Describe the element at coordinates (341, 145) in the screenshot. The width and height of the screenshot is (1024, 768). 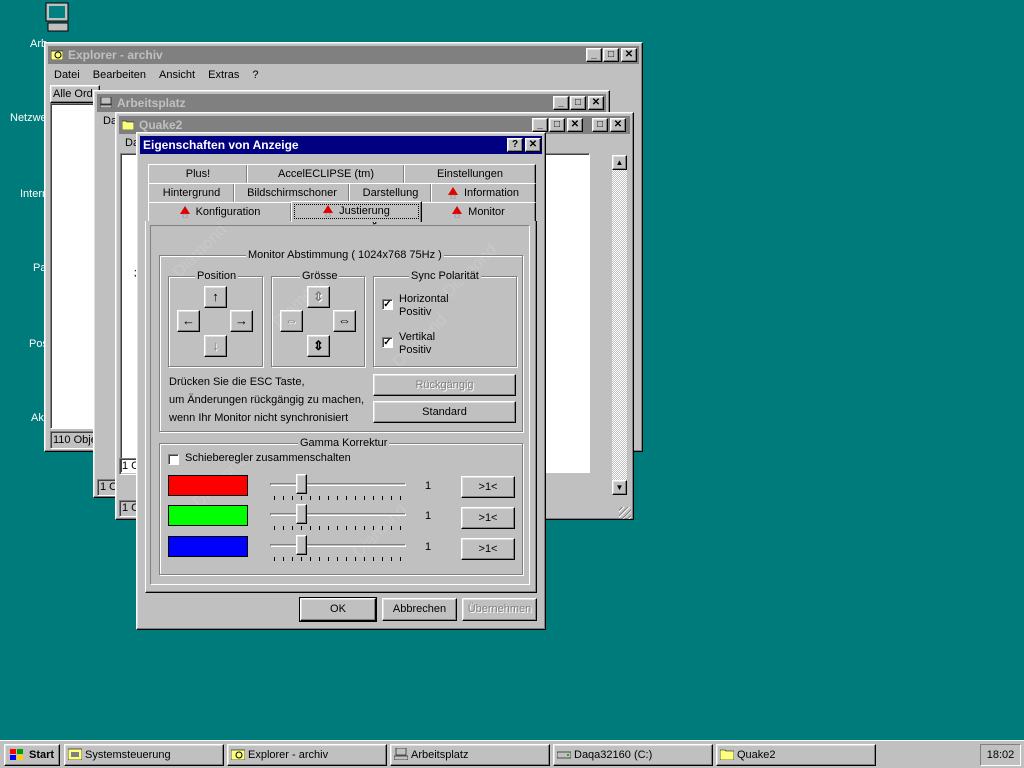
I see `dialog-titlebar: Eigenschaften von Anzeige` at that location.